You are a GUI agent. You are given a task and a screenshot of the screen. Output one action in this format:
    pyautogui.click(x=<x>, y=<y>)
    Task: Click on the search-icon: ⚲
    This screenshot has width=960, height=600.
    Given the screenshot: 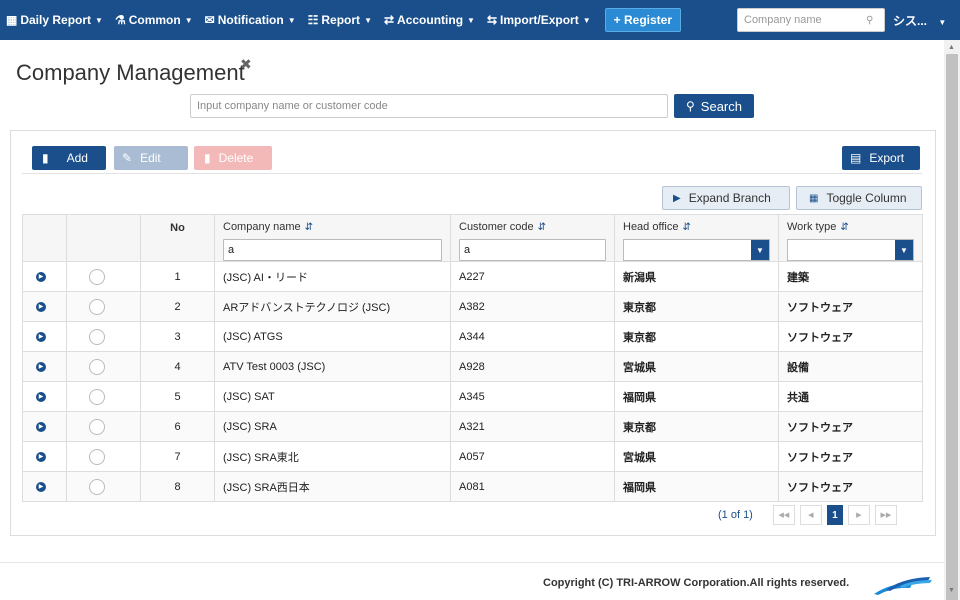 What is the action you would take?
    pyautogui.click(x=869, y=20)
    